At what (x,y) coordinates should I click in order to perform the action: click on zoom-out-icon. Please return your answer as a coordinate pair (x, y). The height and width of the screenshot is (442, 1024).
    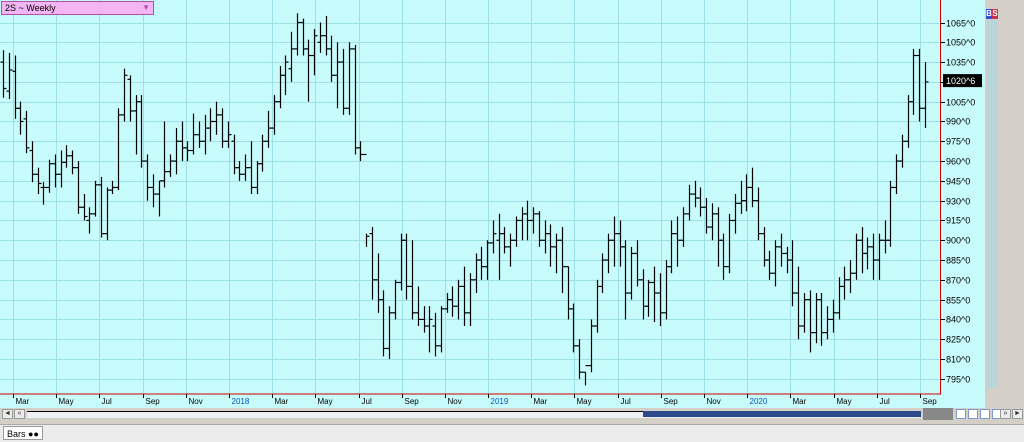
    Looking at the image, I should click on (973, 414).